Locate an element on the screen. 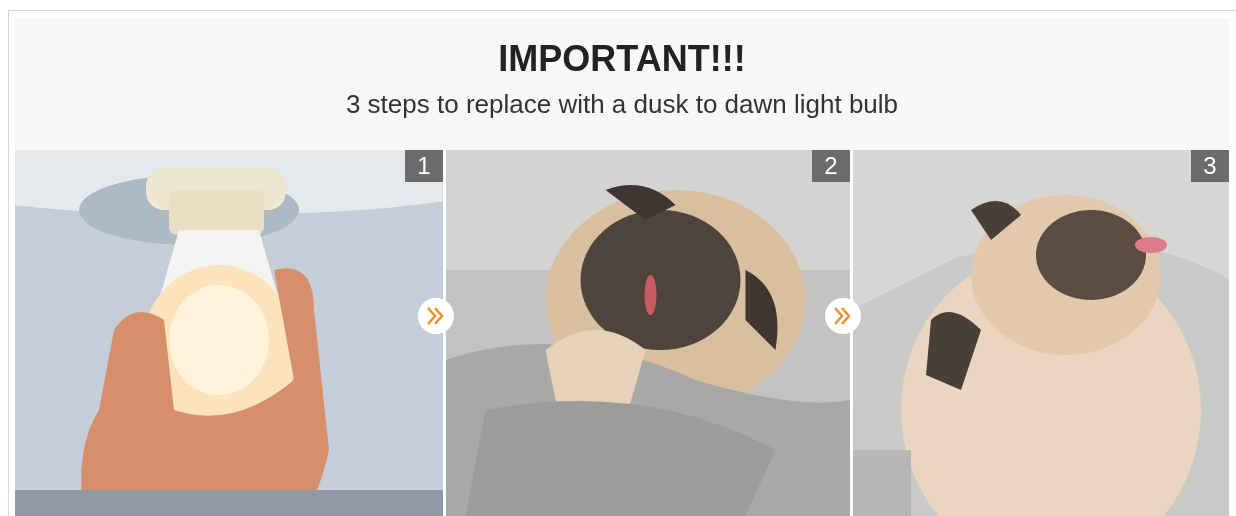 This screenshot has width=1236, height=516. step-number: 1 is located at coordinates (424, 166).